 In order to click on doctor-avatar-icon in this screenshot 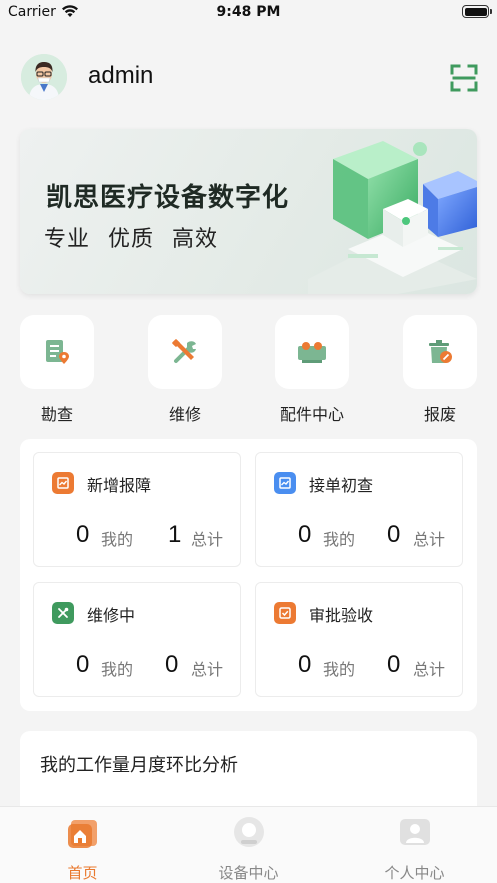, I will do `click(44, 77)`.